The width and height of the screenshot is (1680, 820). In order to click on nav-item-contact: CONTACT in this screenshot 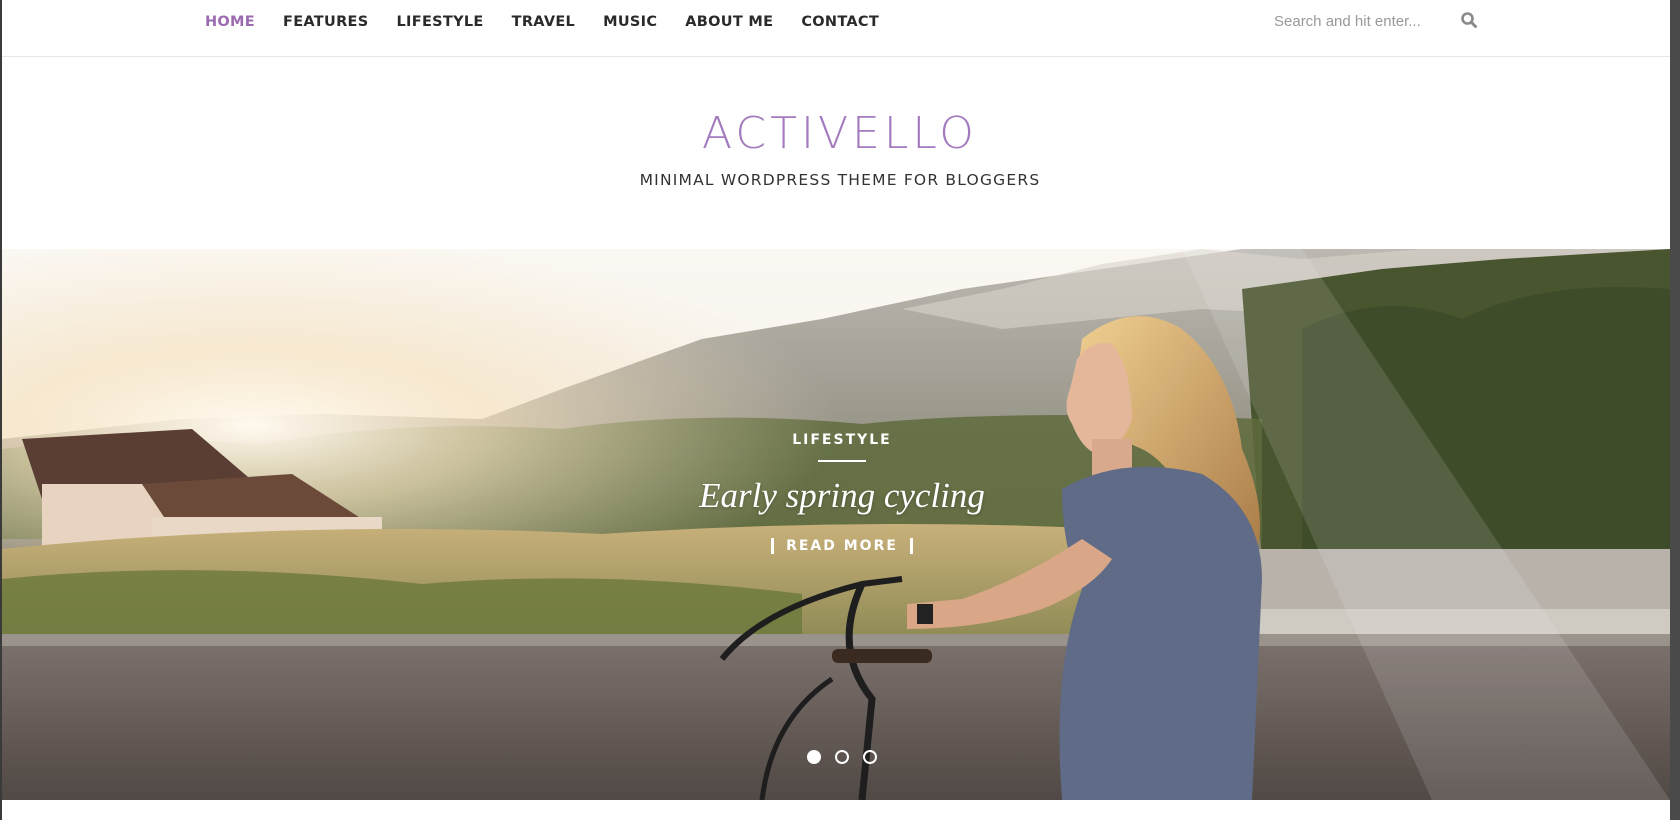, I will do `click(840, 22)`.